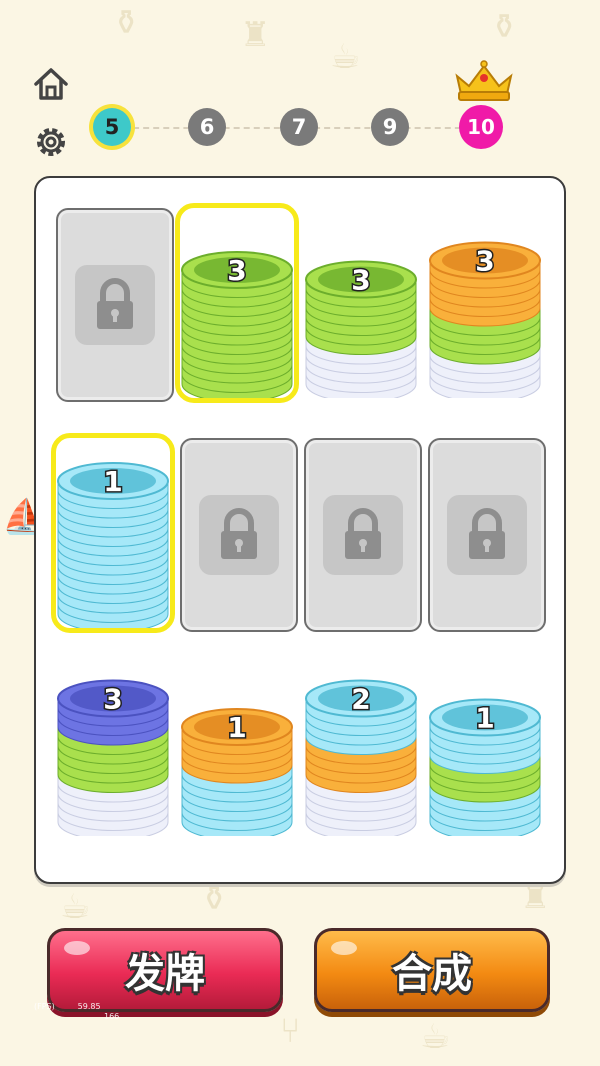  Describe the element at coordinates (361, 757) in the screenshot. I see `plate-column: 2` at that location.